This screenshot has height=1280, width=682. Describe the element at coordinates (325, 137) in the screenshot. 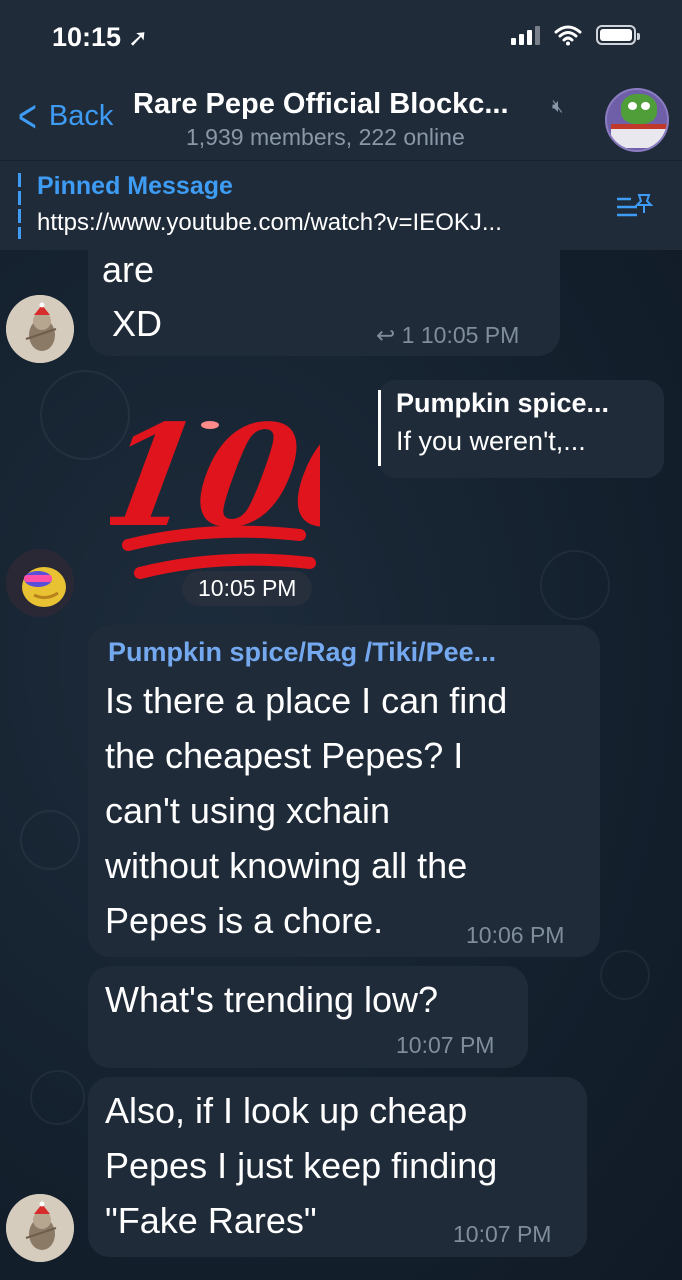

I see `chat-subtitle: 1,939 members, 222 online` at that location.